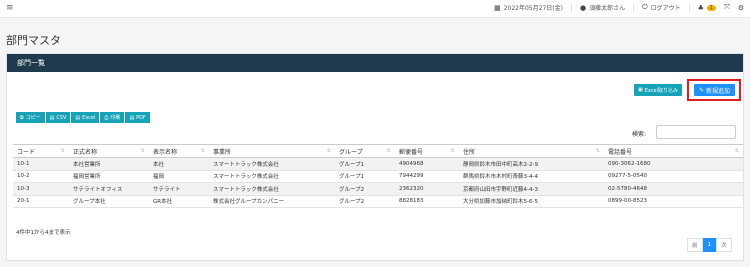 This screenshot has height=267, width=750. I want to click on code-cell: 10-1, so click(41, 164).